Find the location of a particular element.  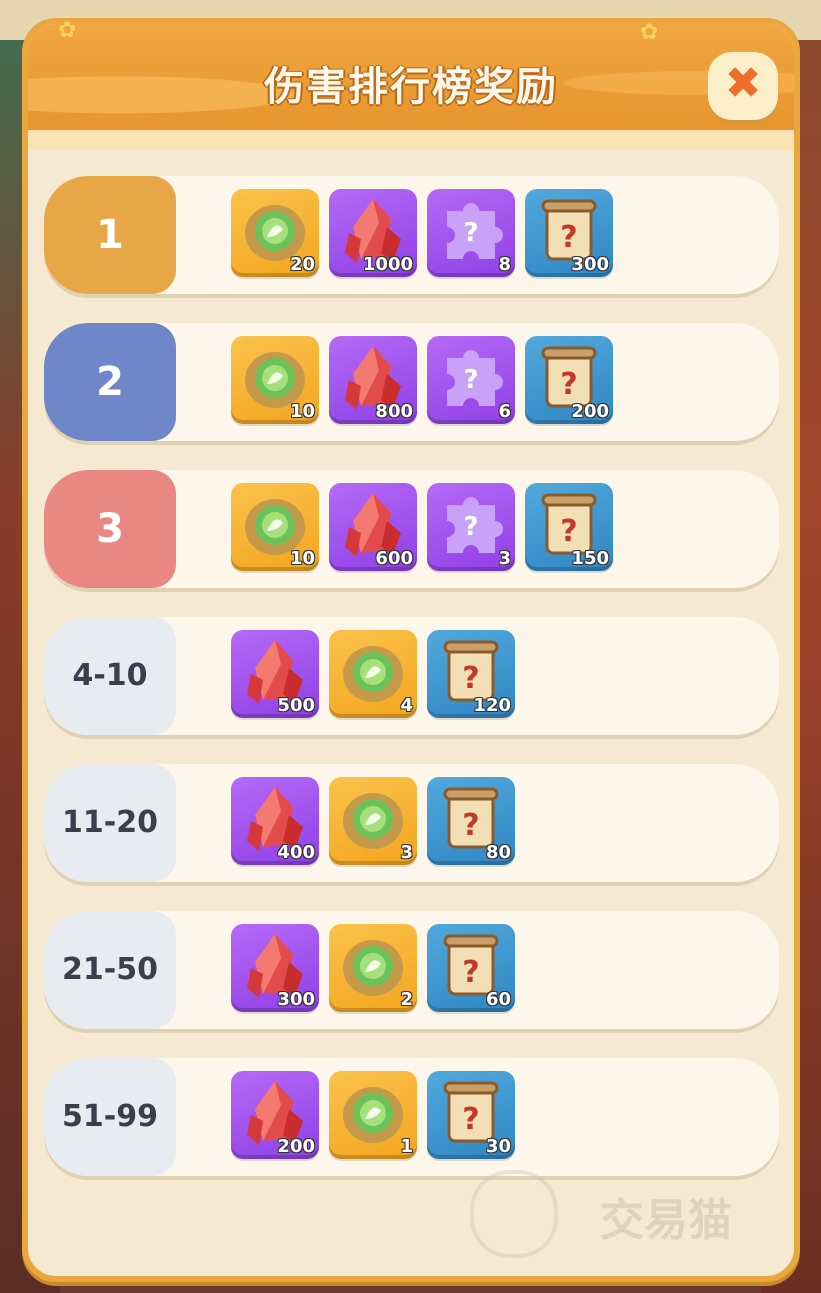

rank-badge: 3 is located at coordinates (110, 529).